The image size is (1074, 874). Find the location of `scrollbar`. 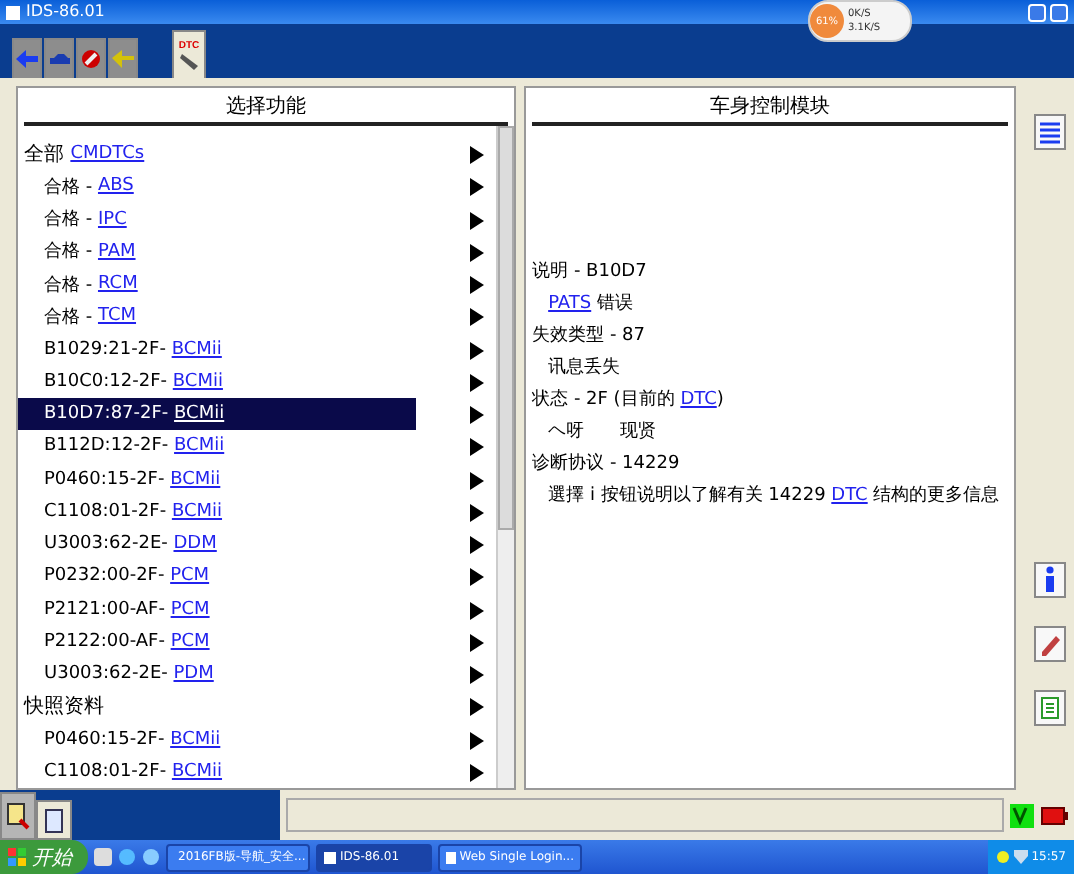

scrollbar is located at coordinates (505, 457).